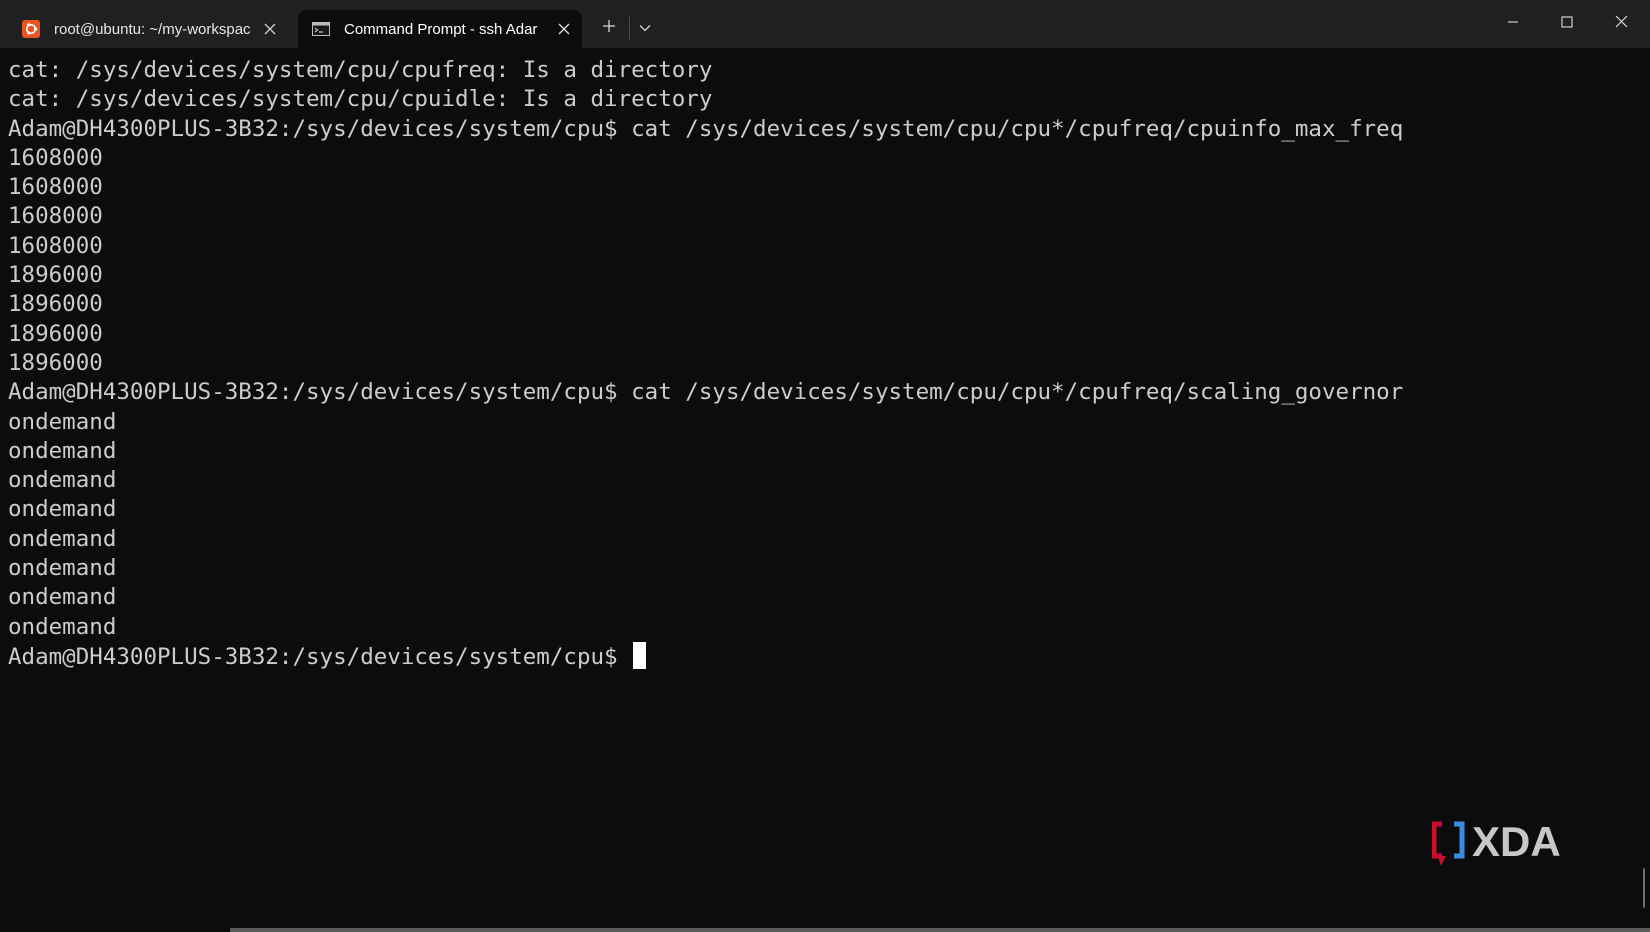  I want to click on tab-command-prompt: Command Prompt - ssh Adar, so click(440, 29).